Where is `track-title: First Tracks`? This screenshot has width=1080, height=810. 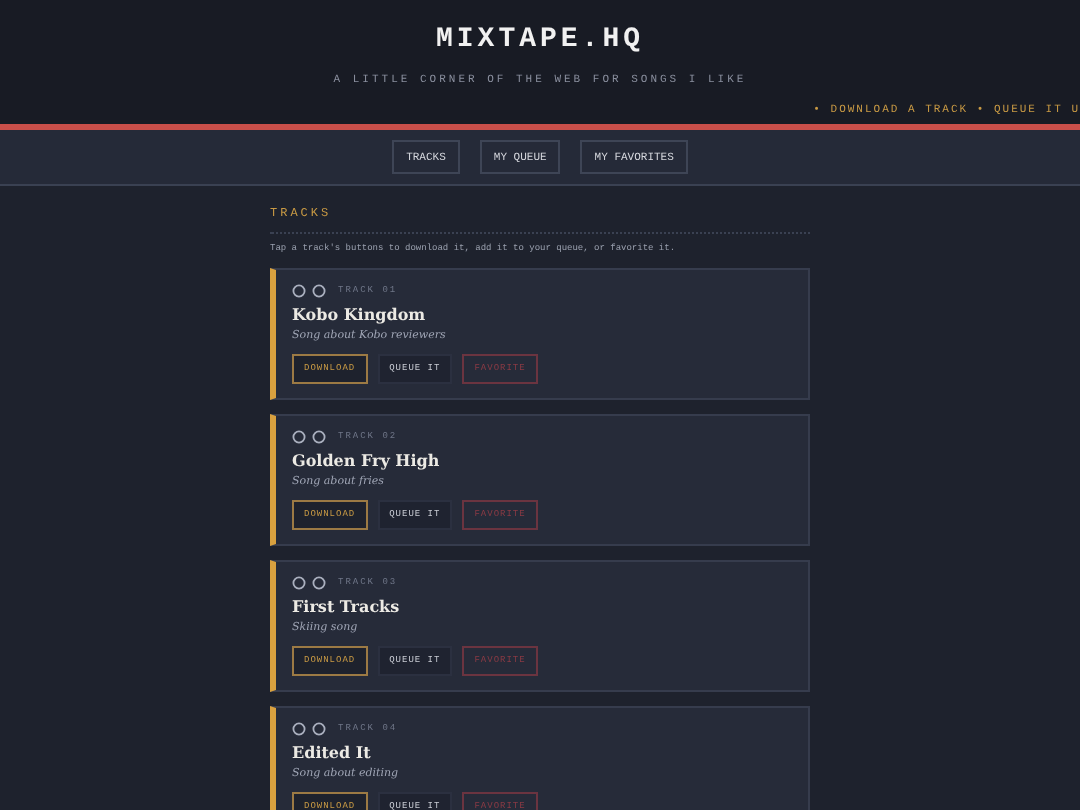 track-title: First Tracks is located at coordinates (347, 606).